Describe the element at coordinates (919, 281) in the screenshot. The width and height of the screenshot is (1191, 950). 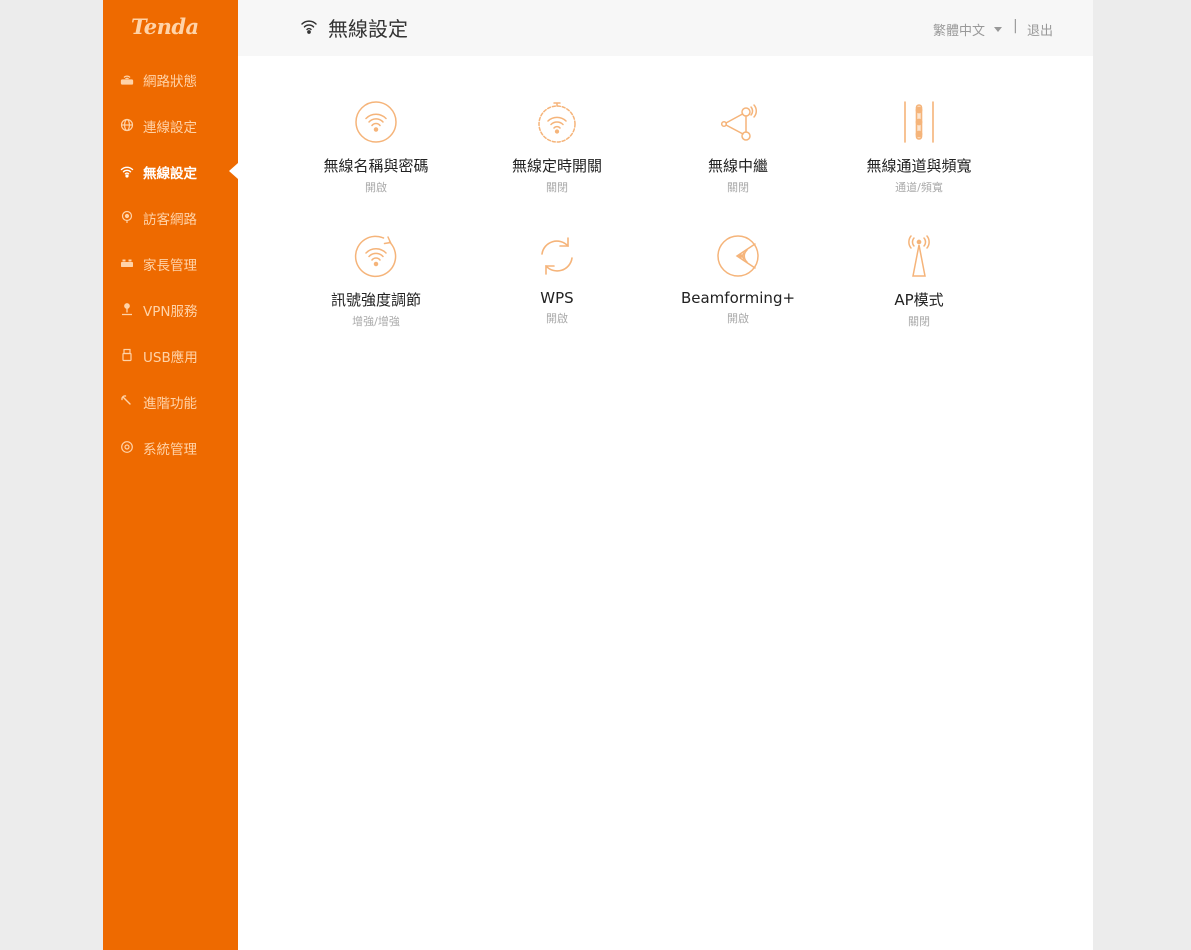
I see `tile-ap-mode: AP模式 關閉` at that location.